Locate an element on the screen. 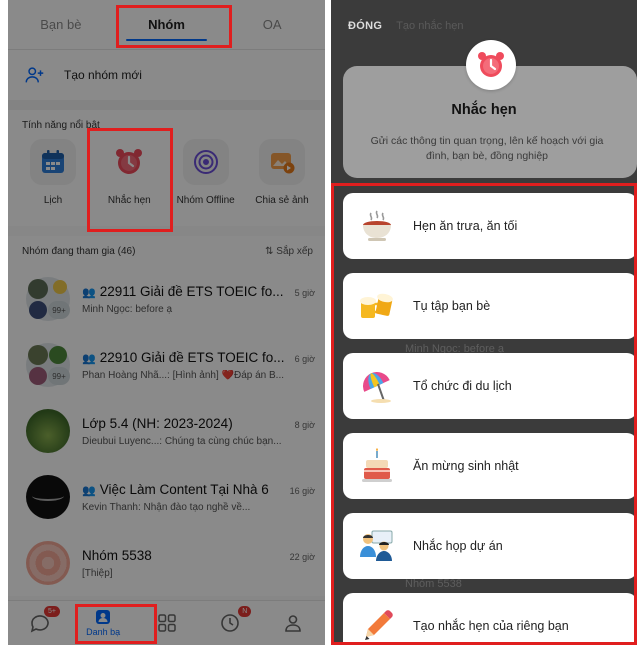 Image resolution: width=637 pixels, height=645 pixels. top-tabs: Bạn bè Nhóm OA is located at coordinates (166, 25).